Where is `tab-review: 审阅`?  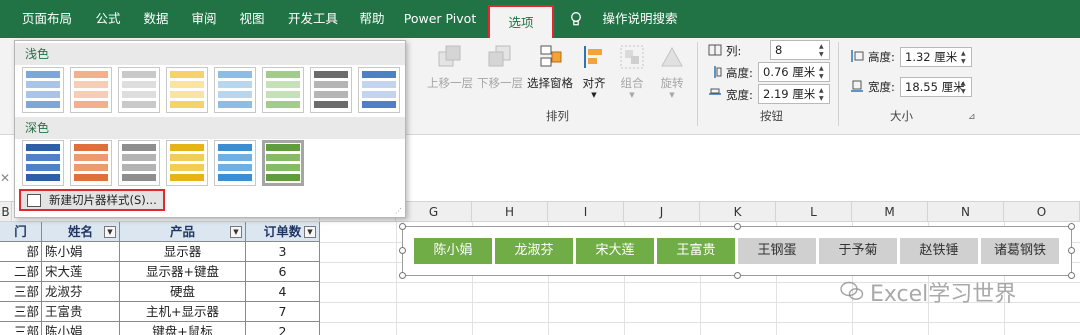 tab-review: 审阅 is located at coordinates (204, 19).